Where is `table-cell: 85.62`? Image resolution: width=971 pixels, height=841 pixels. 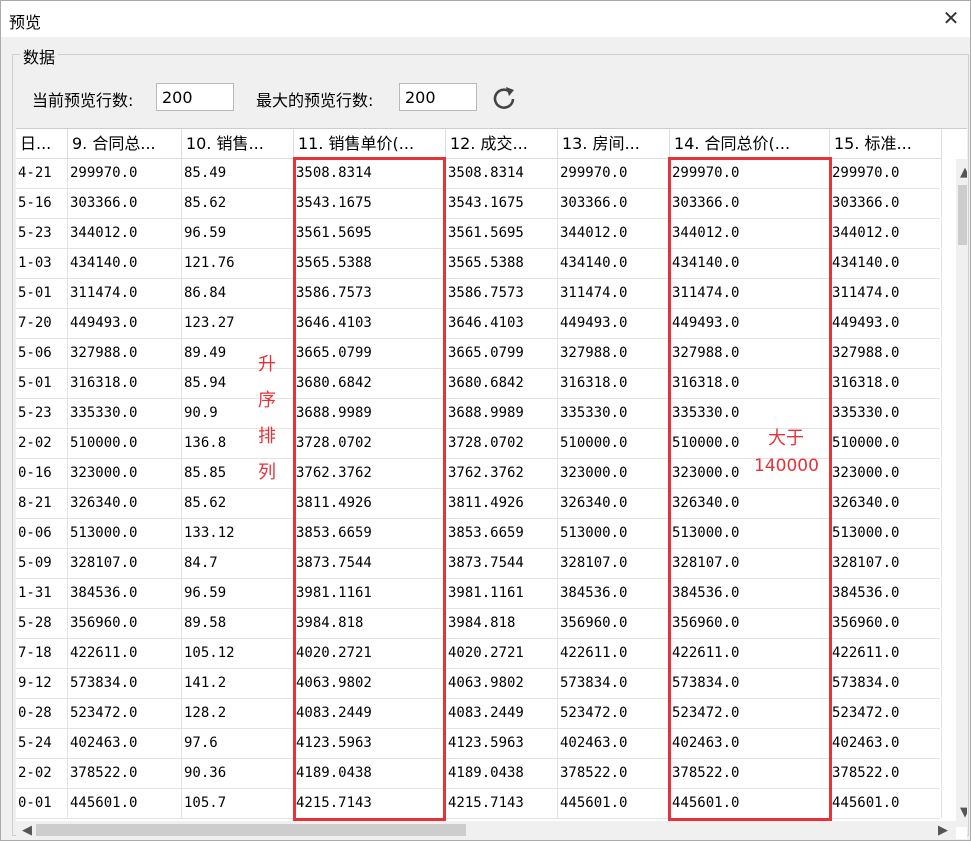
table-cell: 85.62 is located at coordinates (238, 503).